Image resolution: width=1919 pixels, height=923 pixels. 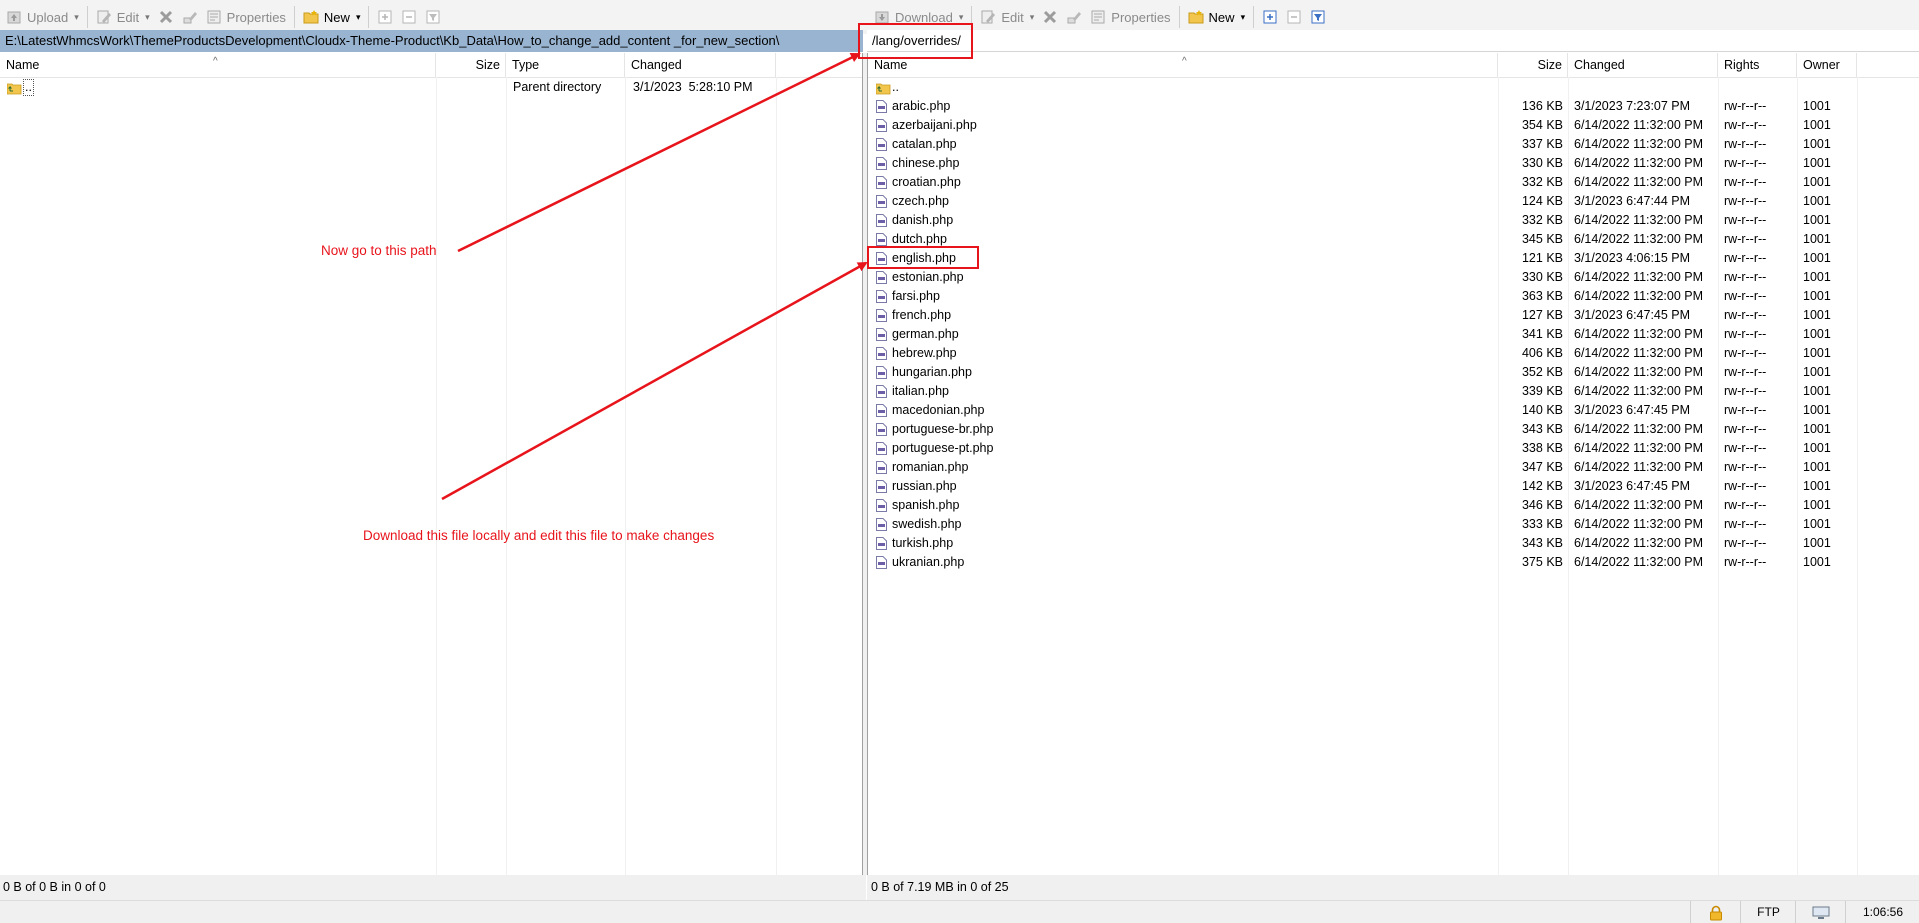 What do you see at coordinates (961, 17) in the screenshot?
I see `download-dropdown-icon: ▾` at bounding box center [961, 17].